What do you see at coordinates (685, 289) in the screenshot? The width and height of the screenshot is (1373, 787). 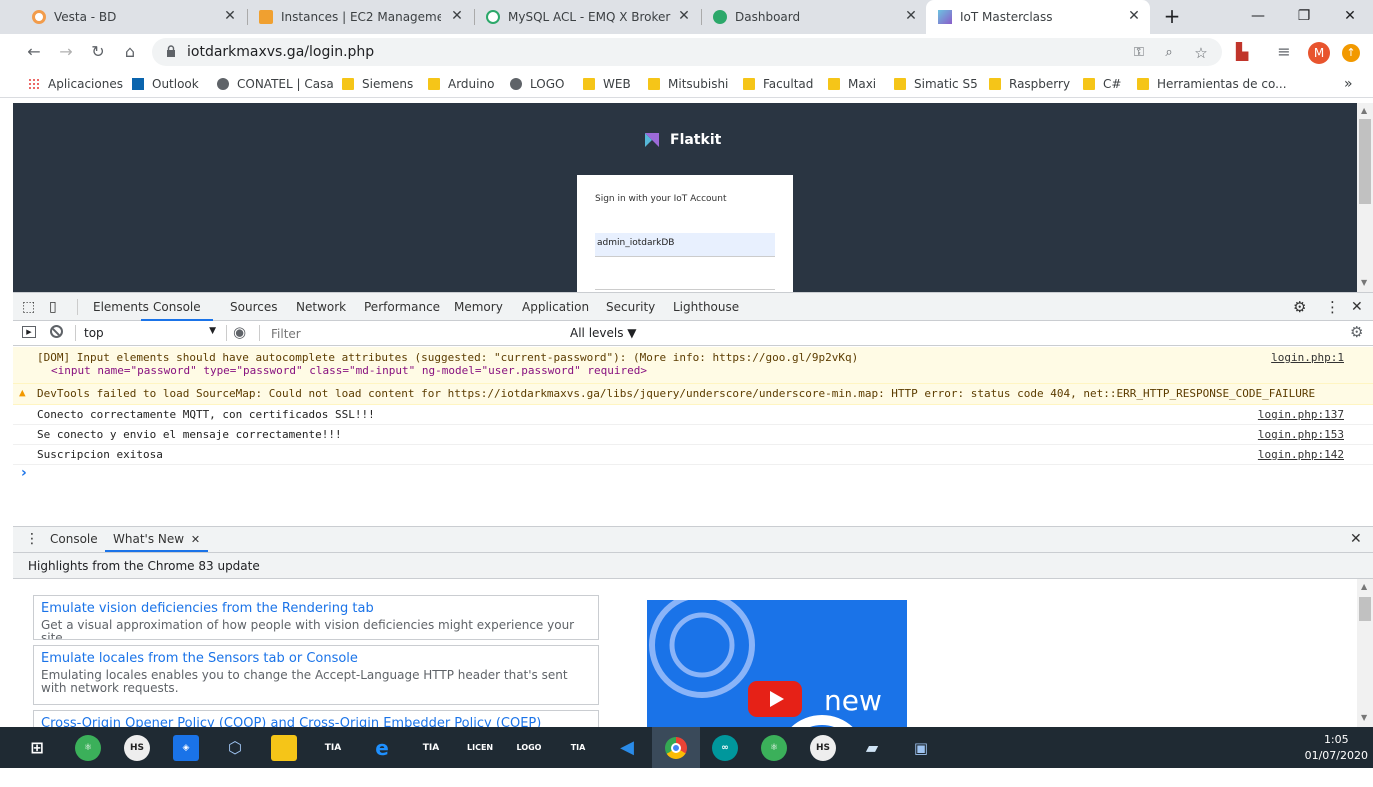 I see `password-field` at bounding box center [685, 289].